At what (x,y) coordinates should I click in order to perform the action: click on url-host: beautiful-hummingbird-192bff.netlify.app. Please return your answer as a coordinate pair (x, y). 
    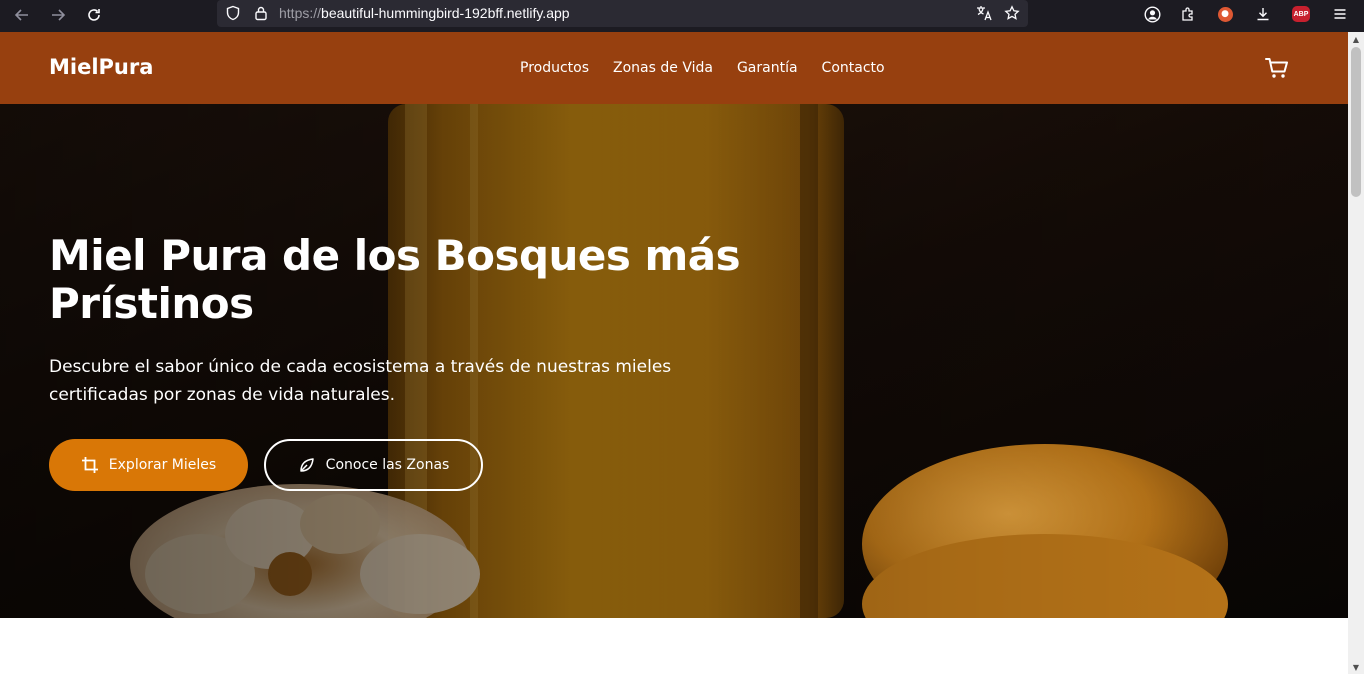
    Looking at the image, I should click on (445, 13).